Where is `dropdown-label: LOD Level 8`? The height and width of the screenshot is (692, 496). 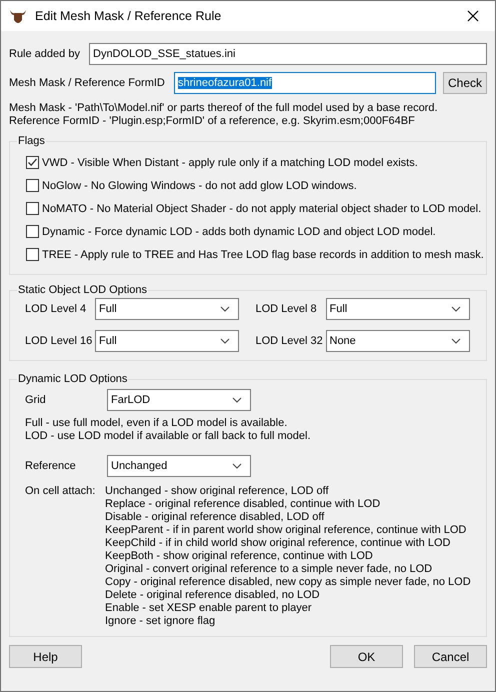
dropdown-label: LOD Level 8 is located at coordinates (287, 309).